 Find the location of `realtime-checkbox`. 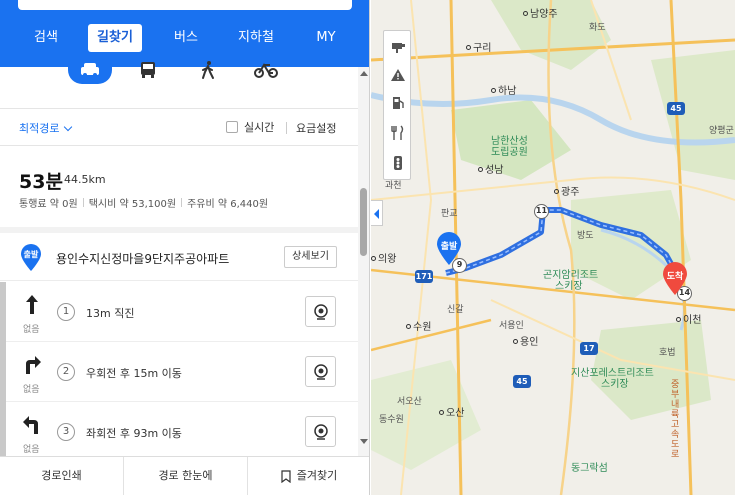

realtime-checkbox is located at coordinates (232, 127).